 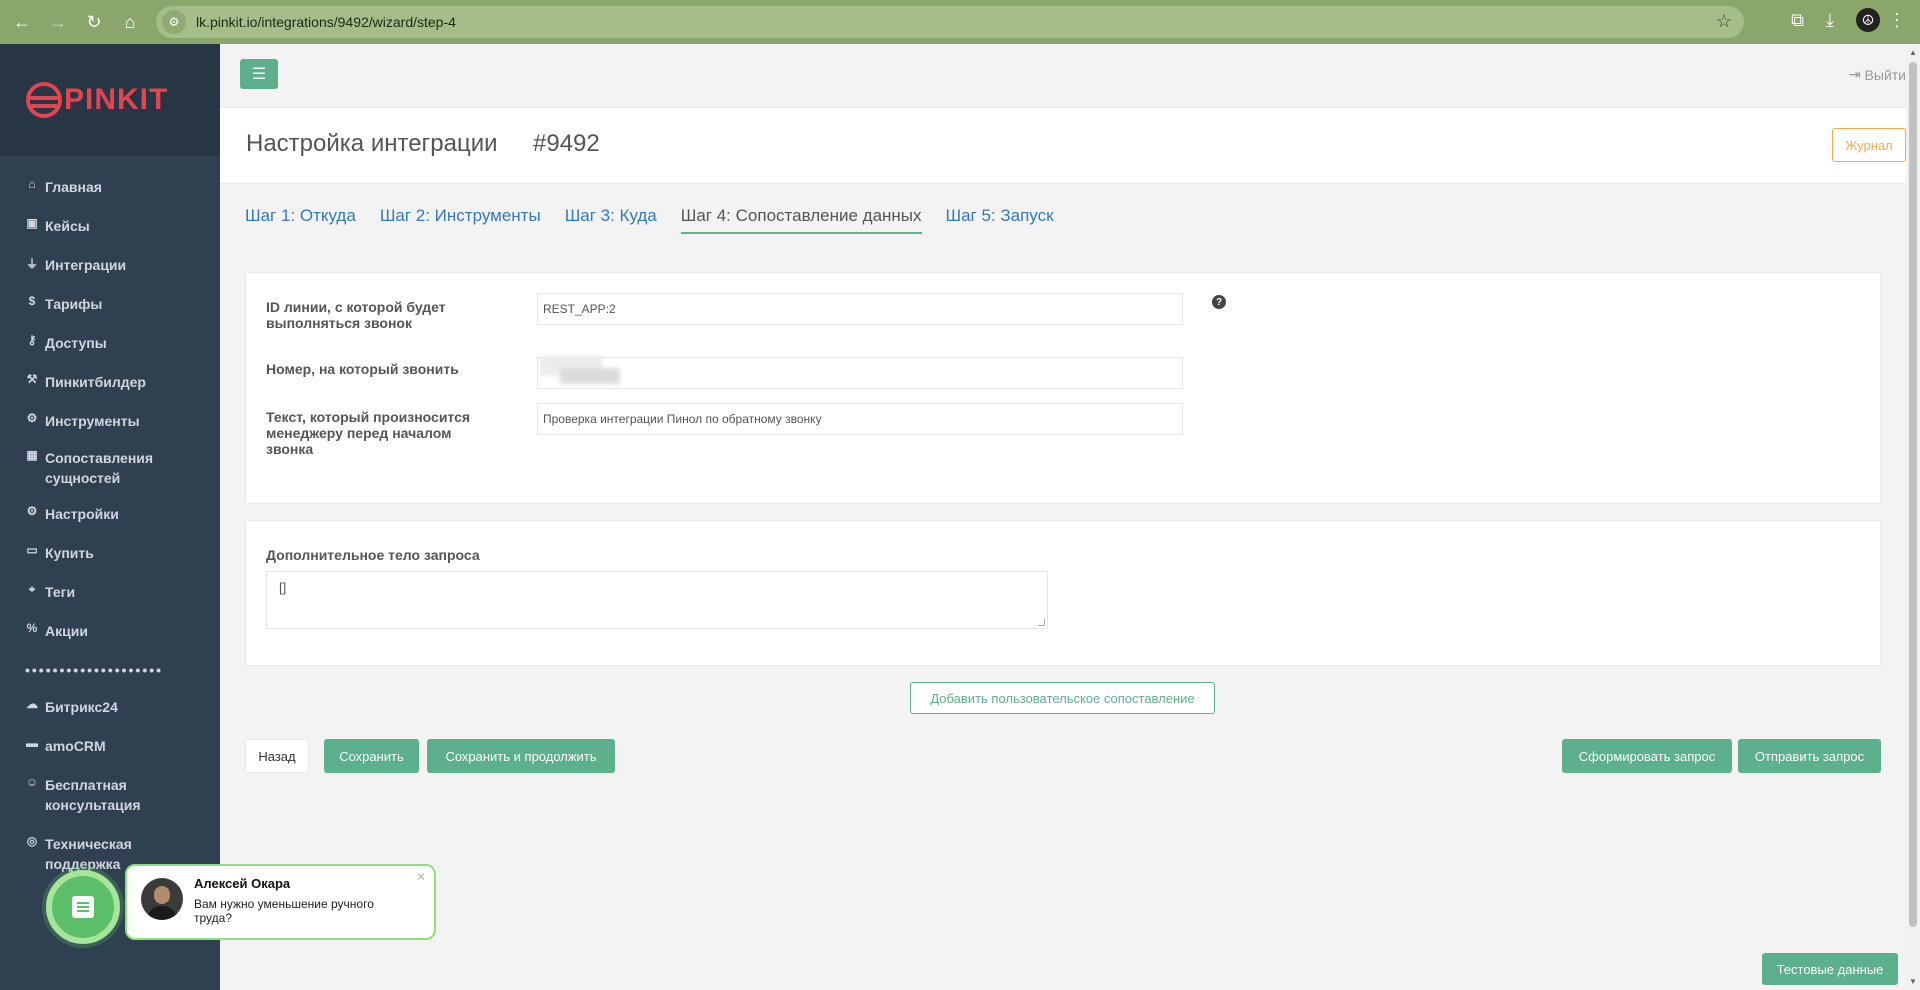 I want to click on bookmark-star-icon: ☆, so click(x=1724, y=21).